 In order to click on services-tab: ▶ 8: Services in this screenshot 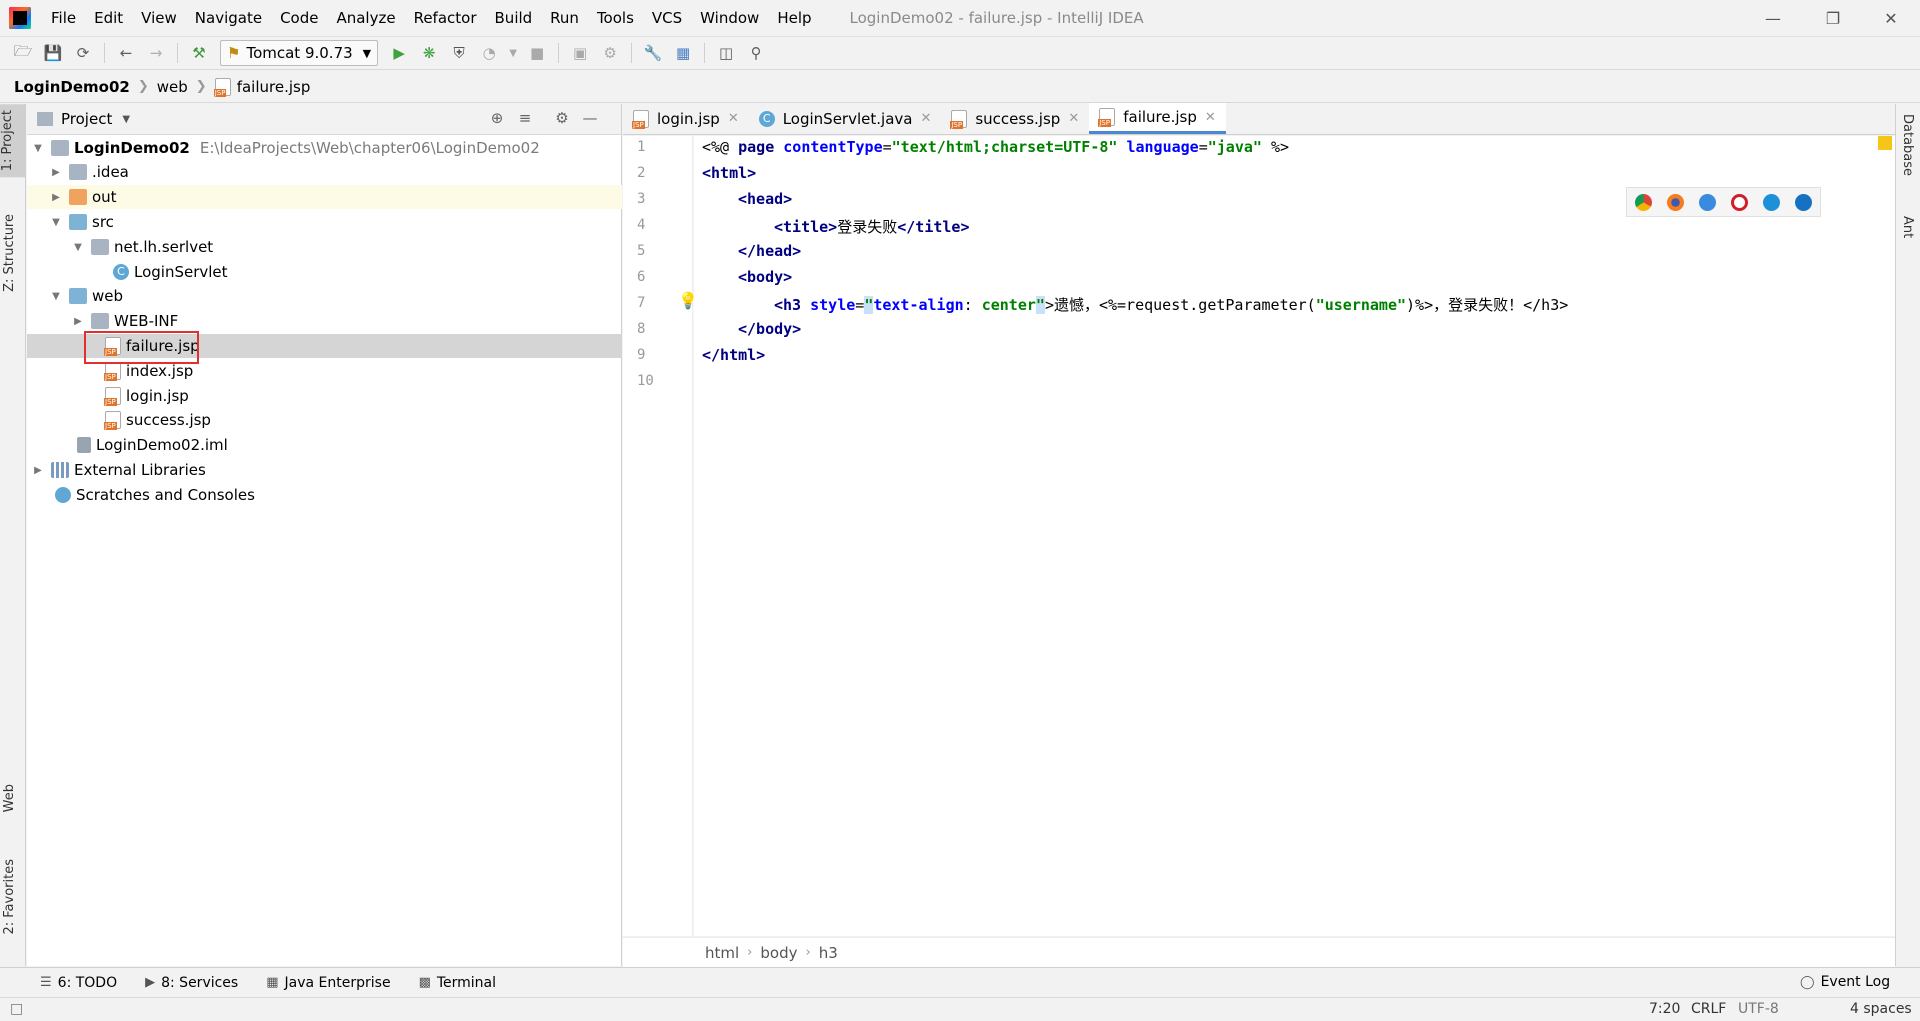, I will do `click(191, 983)`.